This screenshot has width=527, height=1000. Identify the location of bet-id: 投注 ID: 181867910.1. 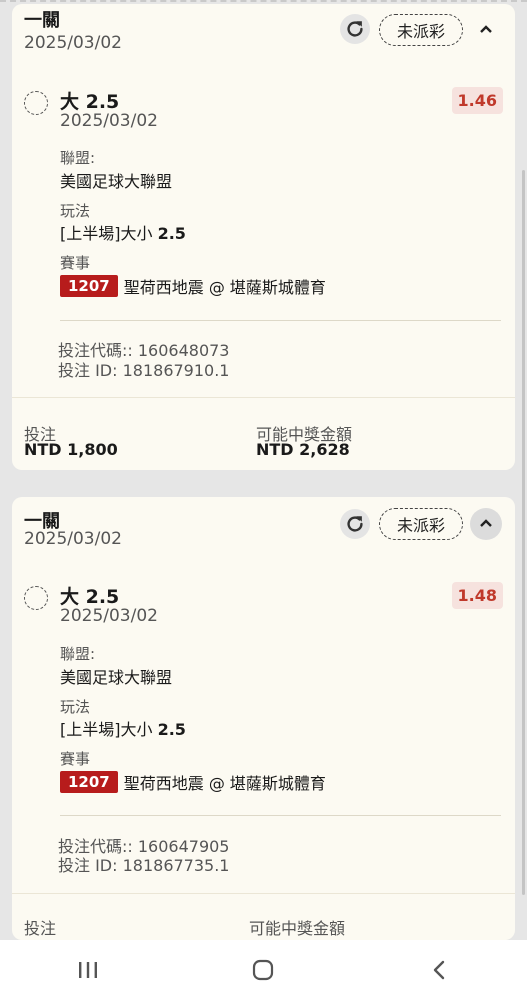
(144, 370).